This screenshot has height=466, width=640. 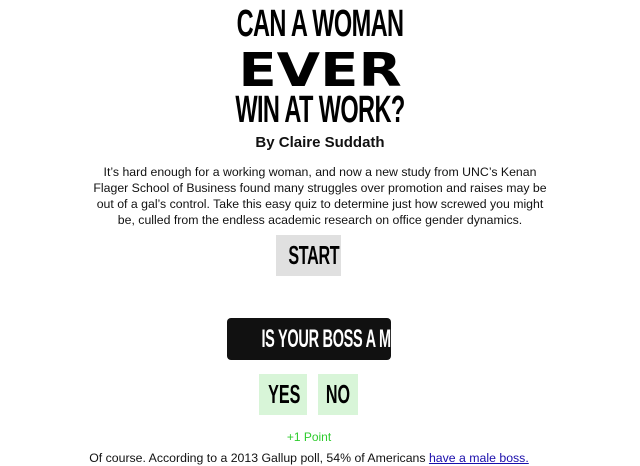 I want to click on title-line-3: WIN AT WORK?, so click(x=320, y=110).